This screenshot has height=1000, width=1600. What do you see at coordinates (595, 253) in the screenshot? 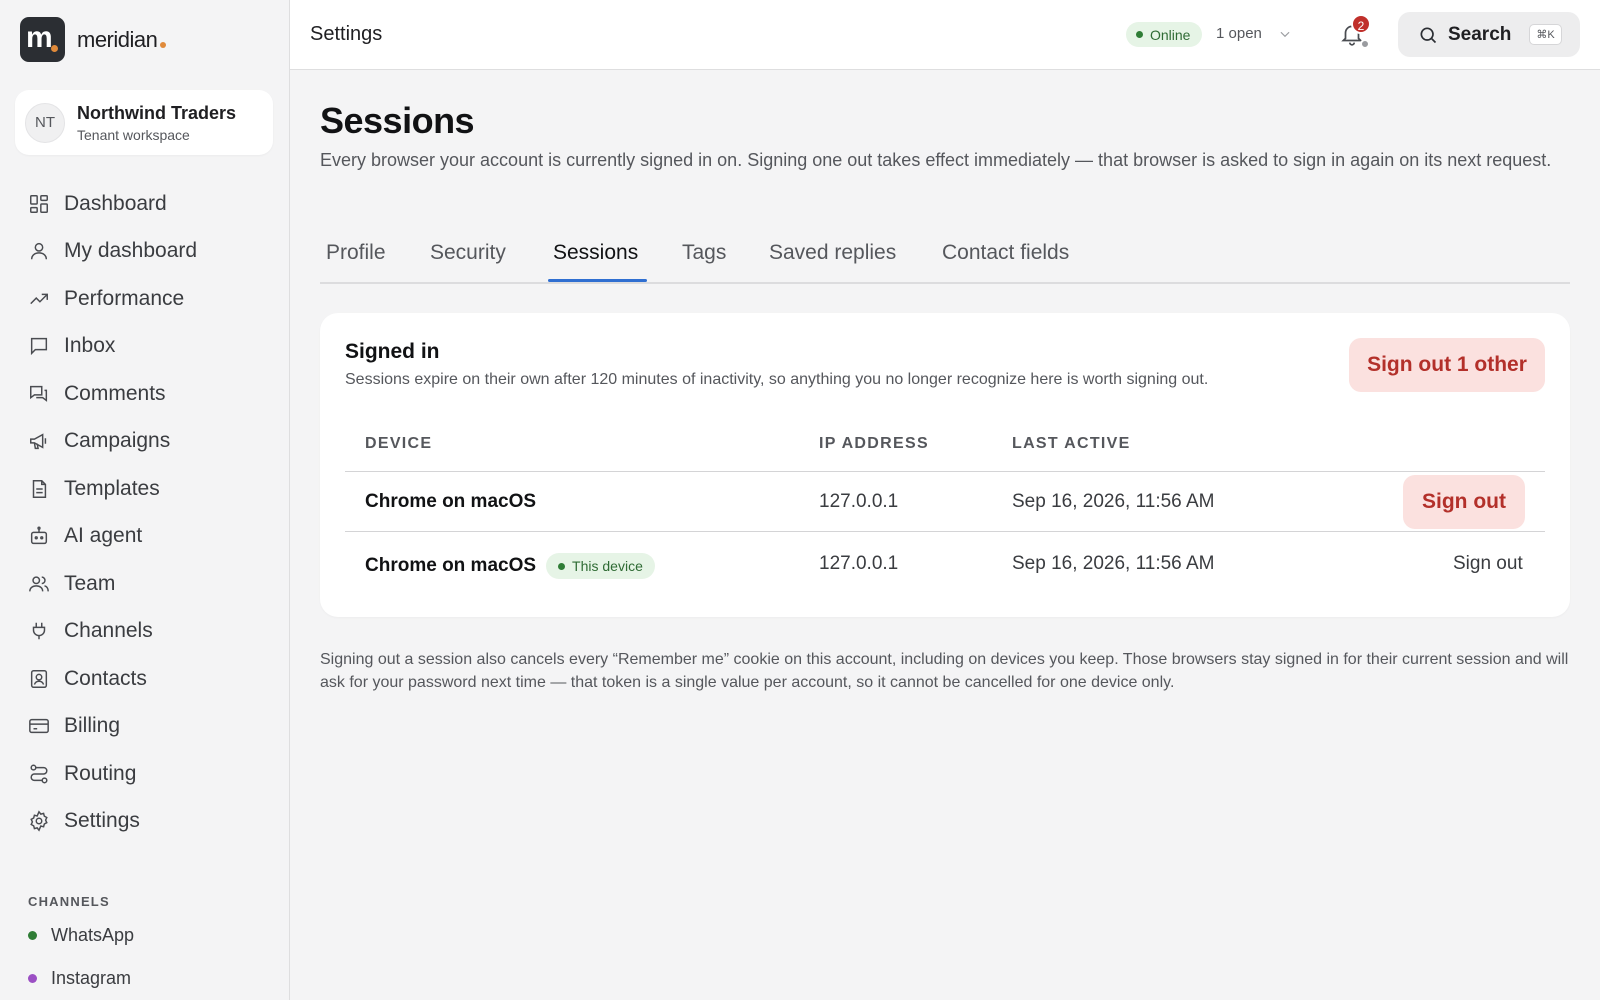
I see `tab-sessions: Sessions` at bounding box center [595, 253].